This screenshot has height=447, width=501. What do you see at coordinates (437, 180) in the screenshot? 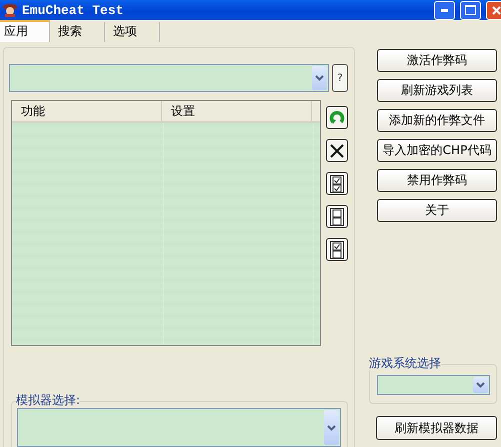
I see `action-button: 禁用作弊码` at bounding box center [437, 180].